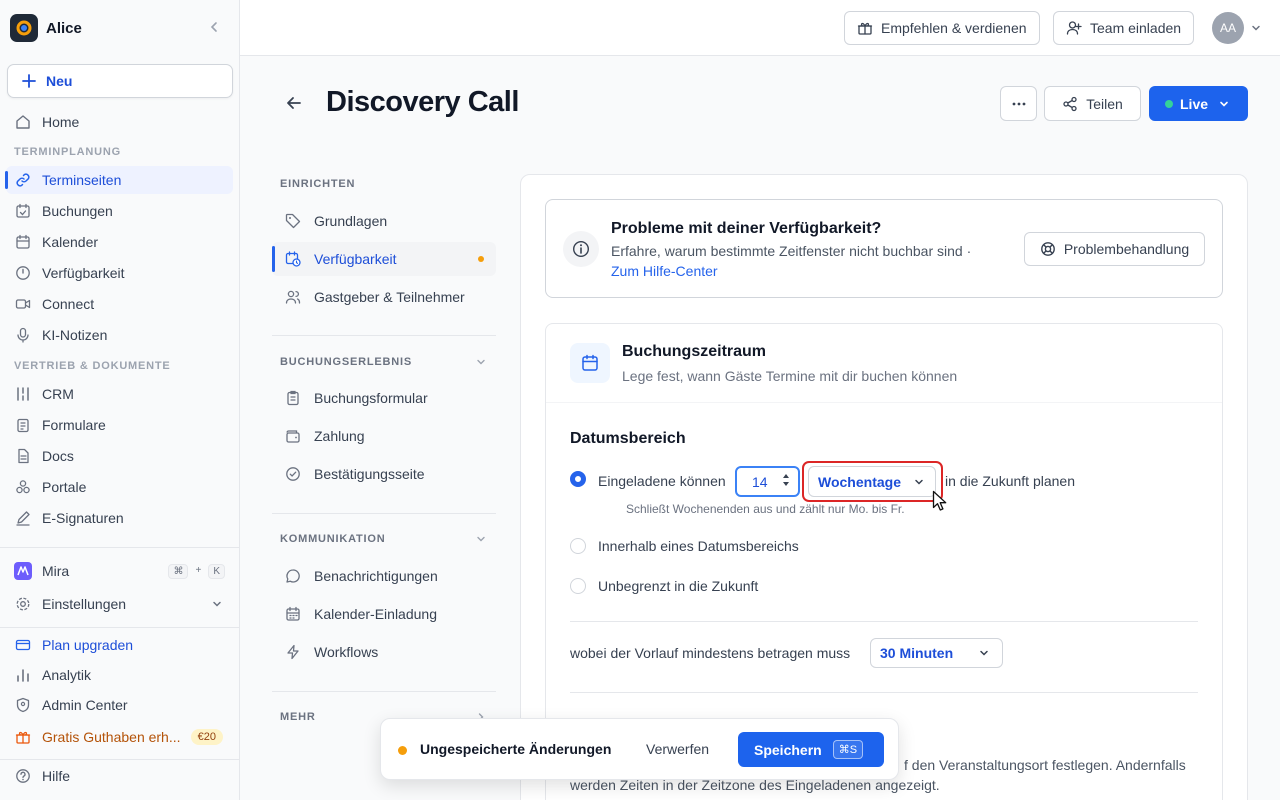 This screenshot has width=1280, height=800. I want to click on sidebar-item-einstellungen: Einstellungen, so click(119, 604).